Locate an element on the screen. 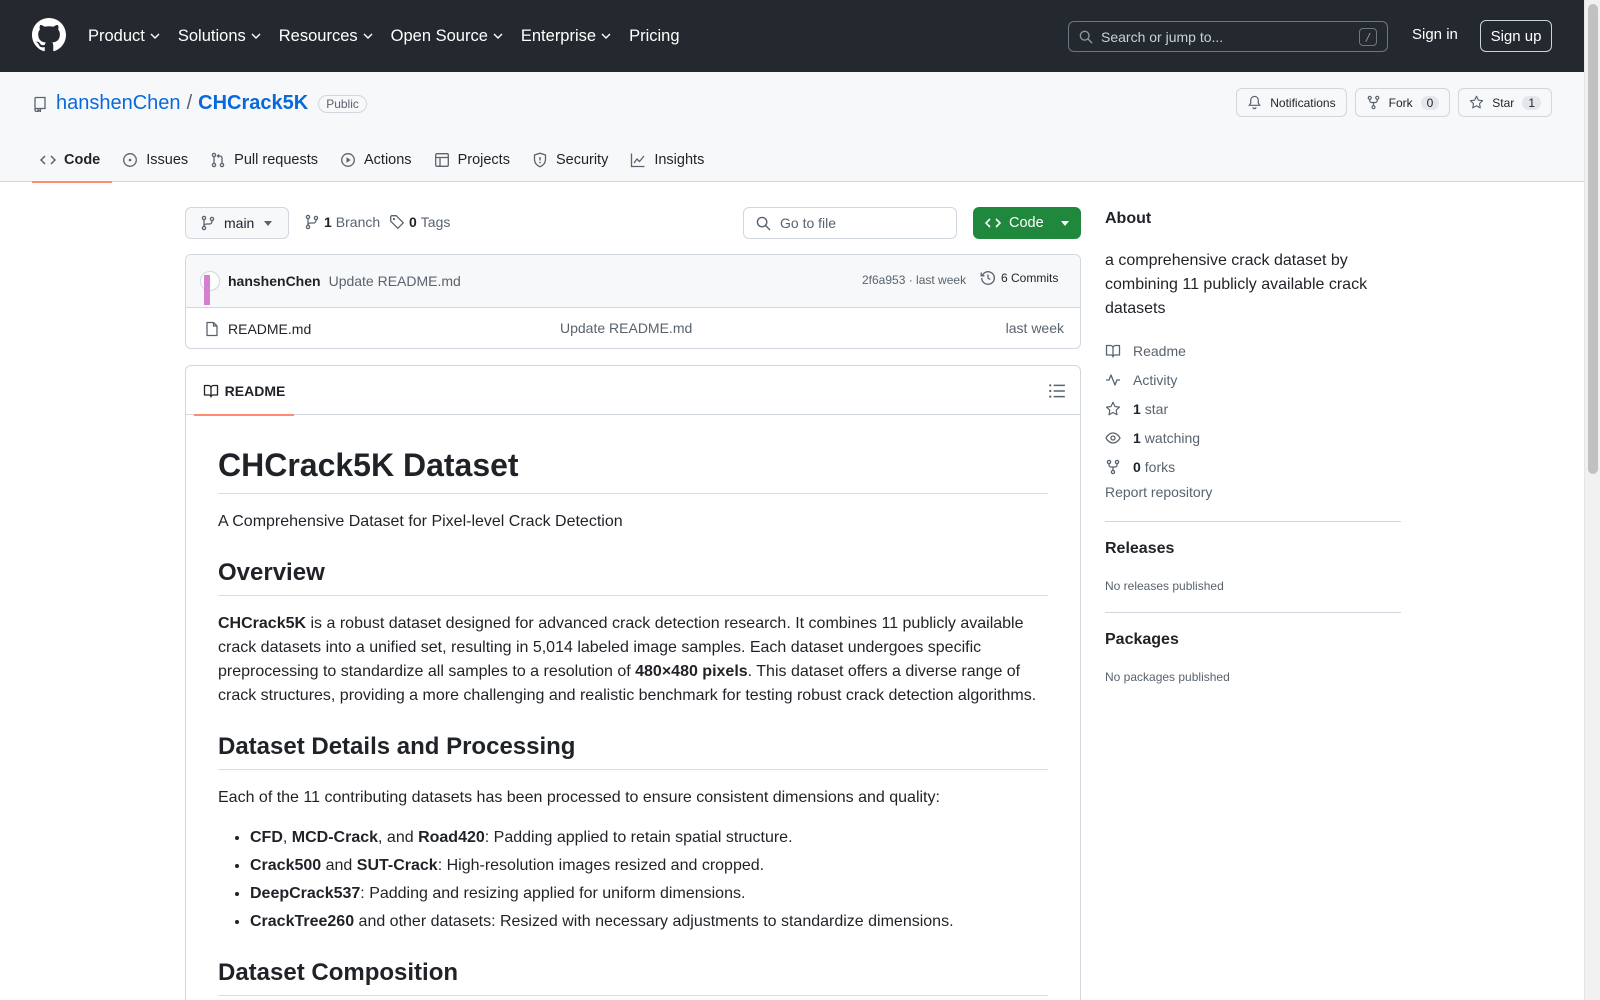  activity-link: Activity is located at coordinates (1152, 379).